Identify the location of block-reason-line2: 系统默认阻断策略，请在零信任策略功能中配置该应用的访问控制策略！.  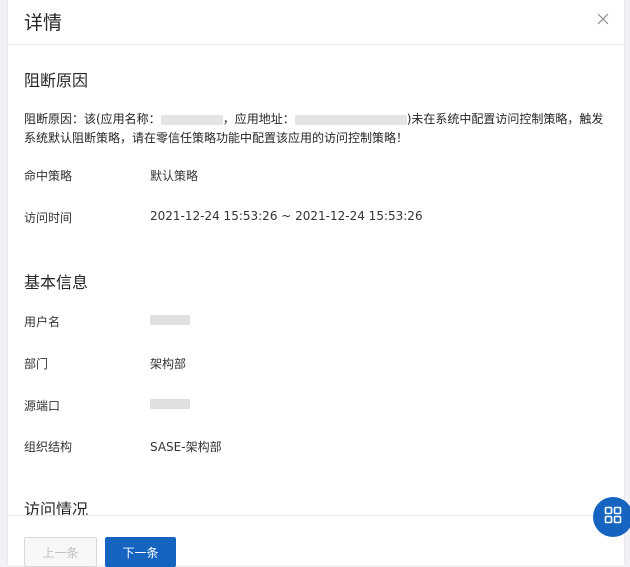
(216, 138).